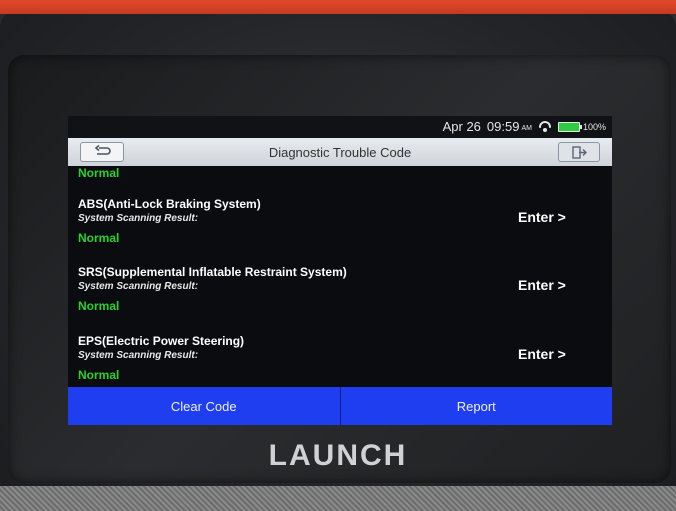 The height and width of the screenshot is (511, 676). Describe the element at coordinates (545, 127) in the screenshot. I see `wifi-icon` at that location.